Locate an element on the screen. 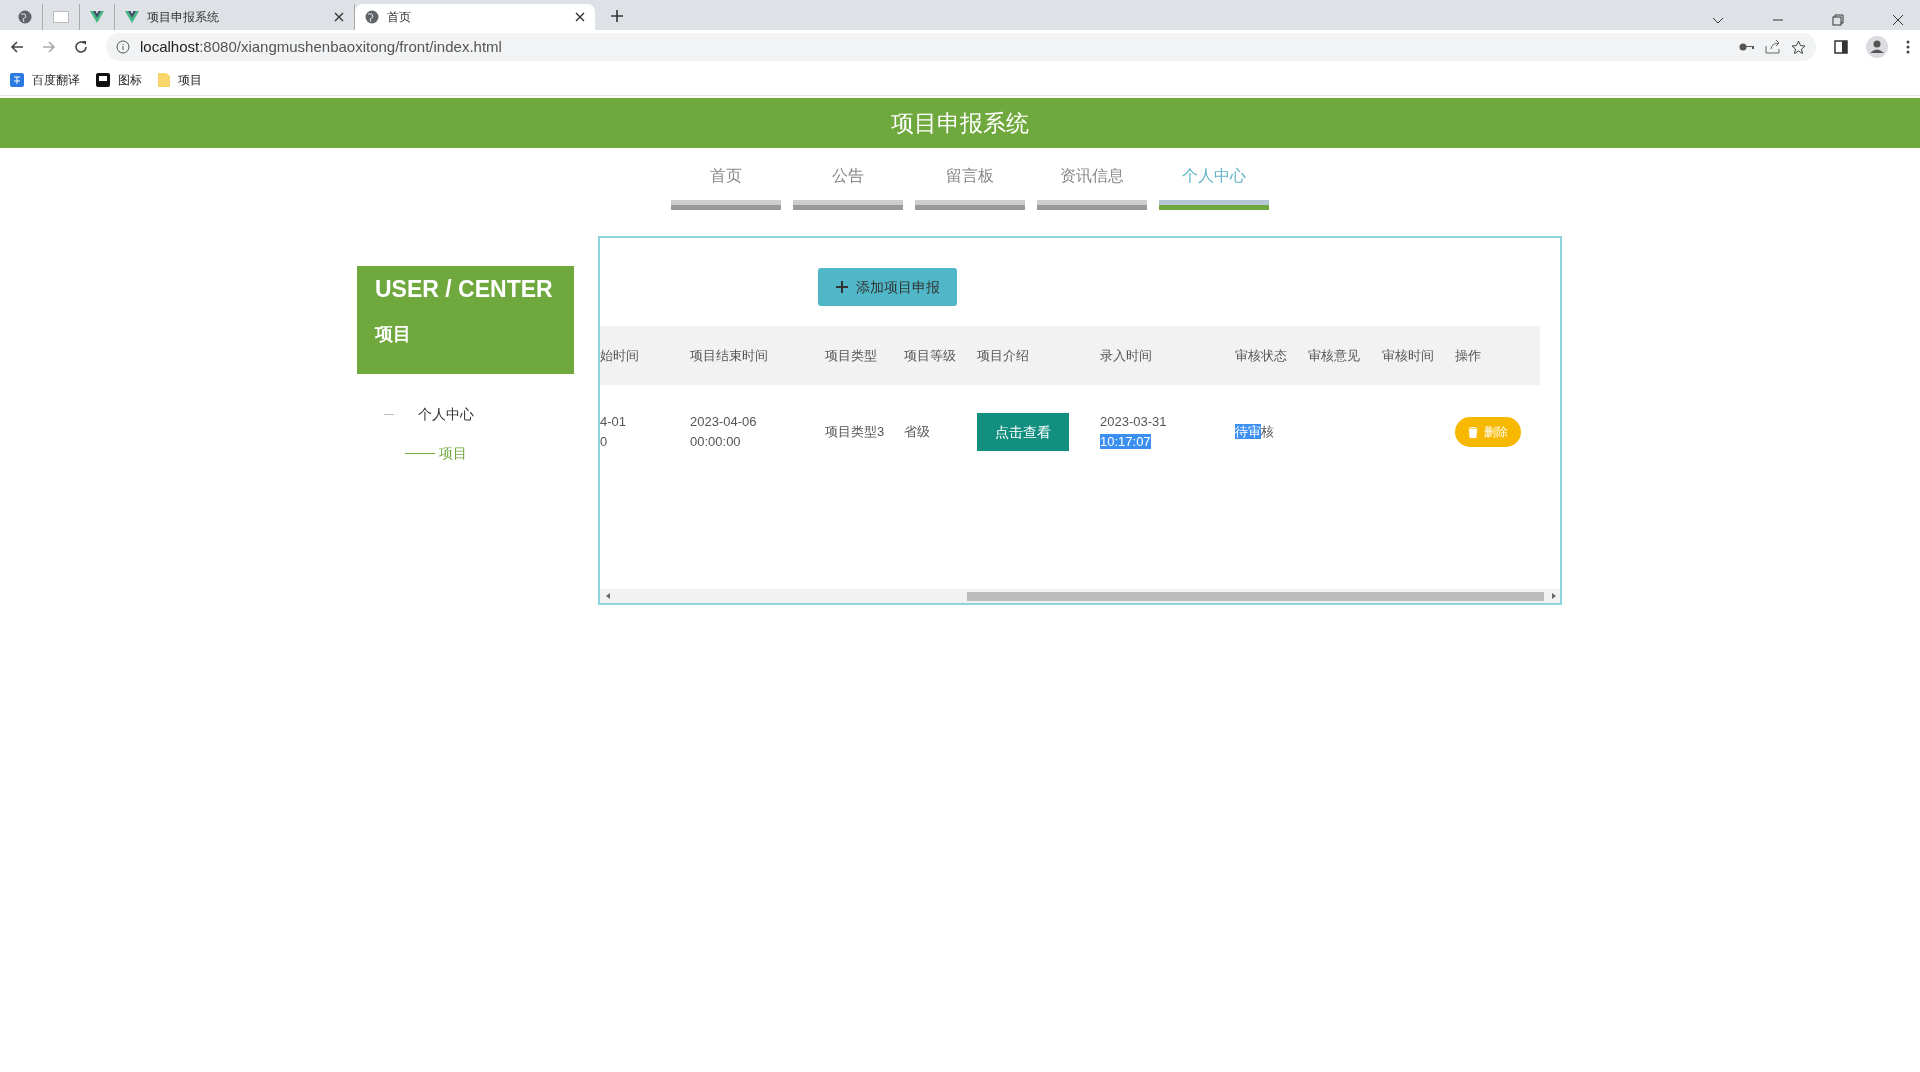 The height and width of the screenshot is (1072, 1920). table-cell-text: 项目类型3 is located at coordinates (855, 432).